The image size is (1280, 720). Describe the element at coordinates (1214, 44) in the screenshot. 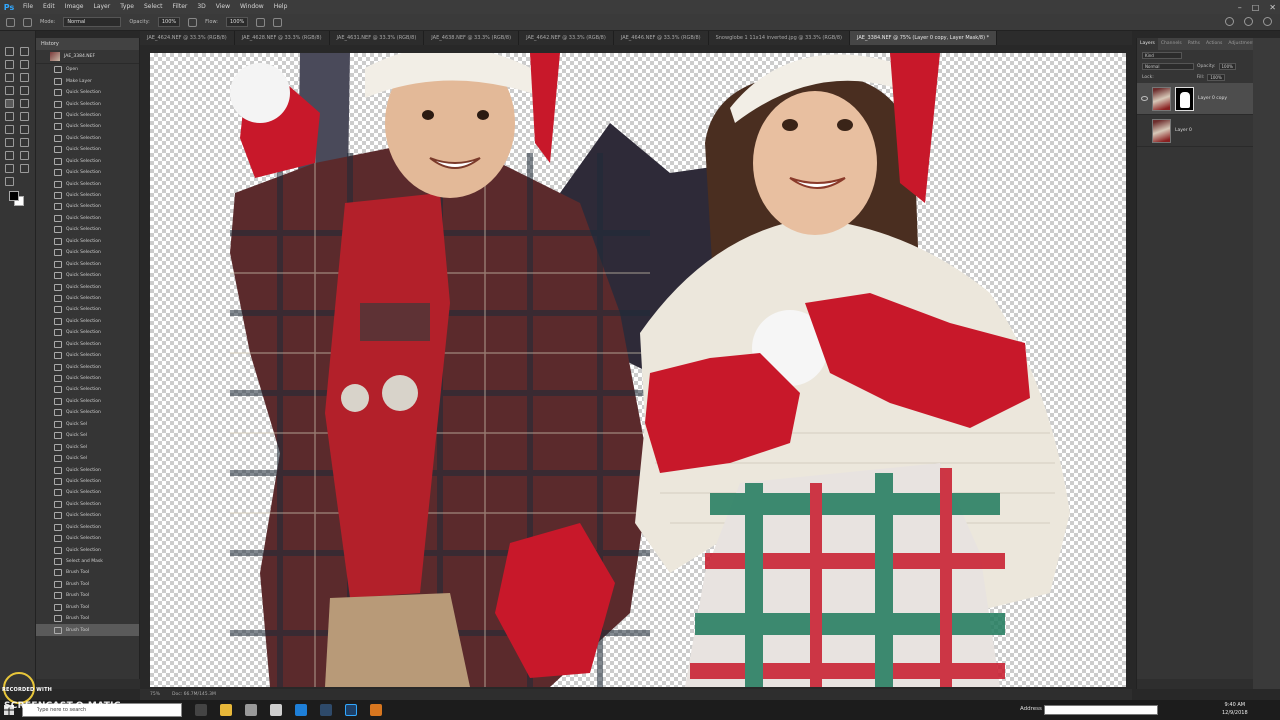

I see `tab-actions: Actions` at that location.